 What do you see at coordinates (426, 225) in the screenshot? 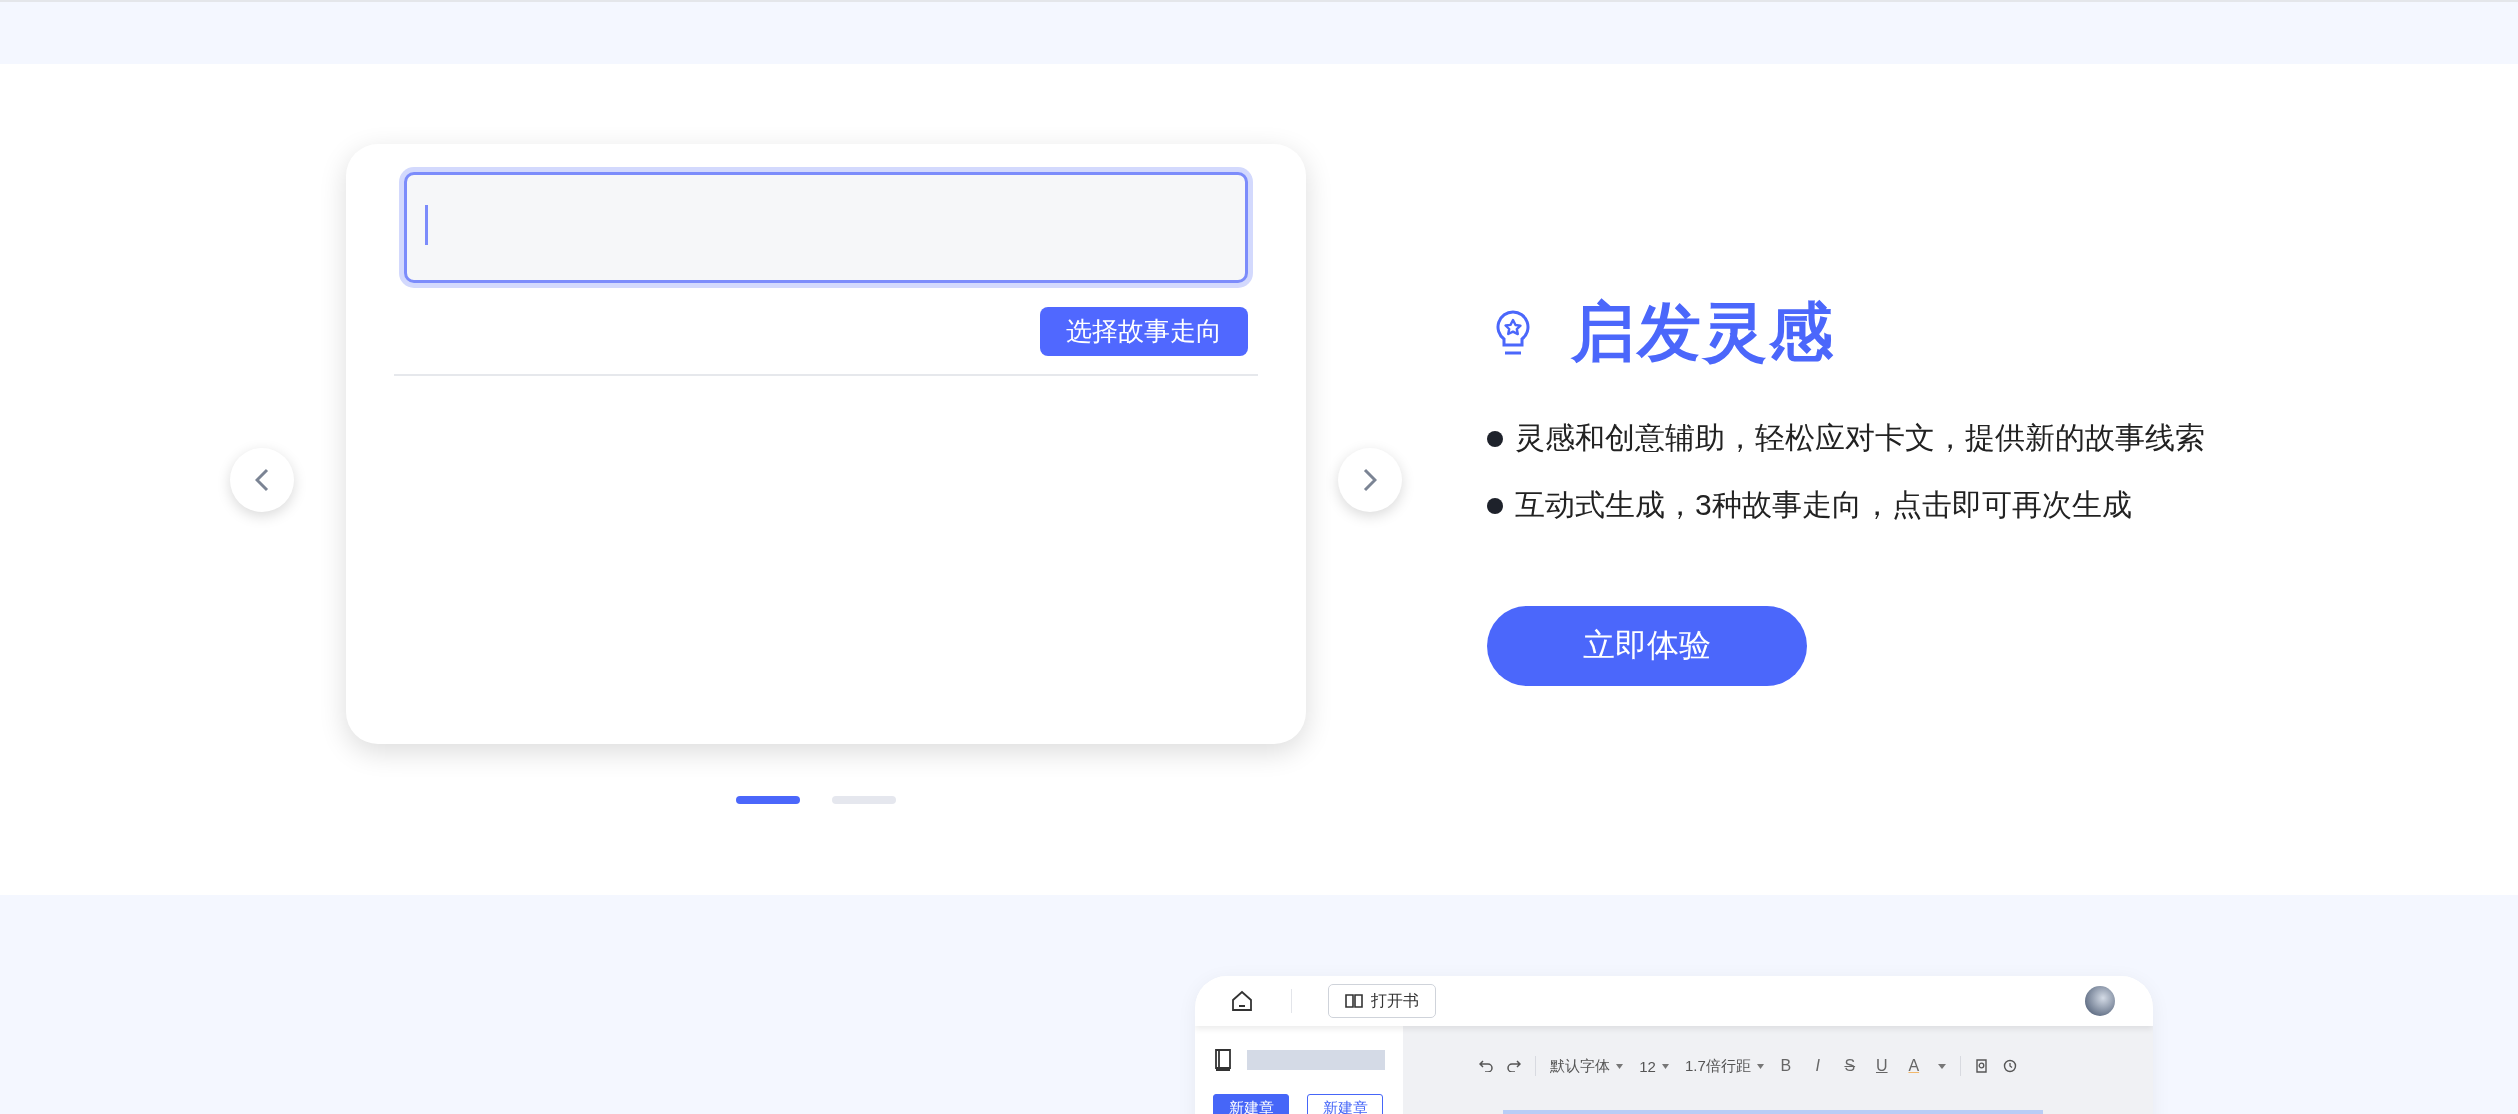
I see `text-cursor` at bounding box center [426, 225].